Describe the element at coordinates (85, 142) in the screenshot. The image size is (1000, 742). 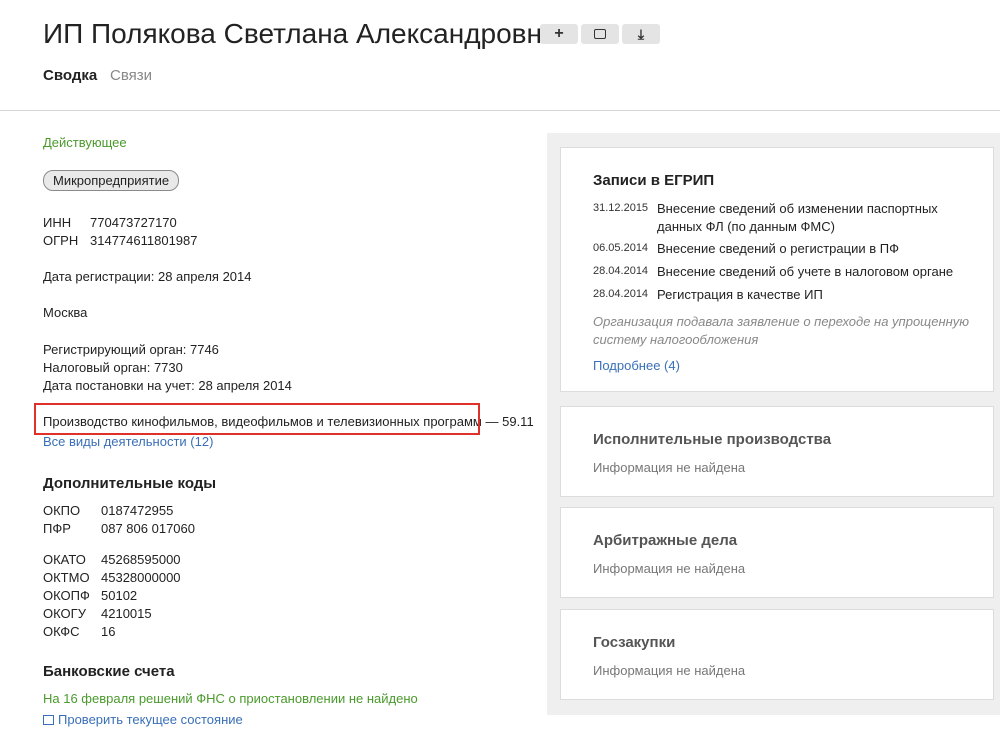
I see `status-active: Действующее` at that location.